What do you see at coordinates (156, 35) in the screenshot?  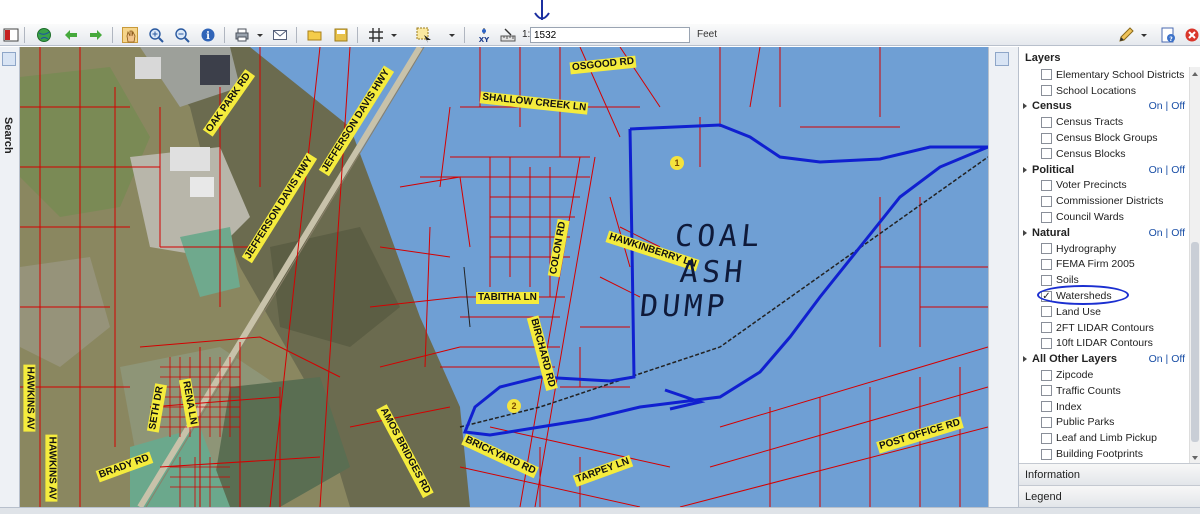 I see `zoom-in-icon` at bounding box center [156, 35].